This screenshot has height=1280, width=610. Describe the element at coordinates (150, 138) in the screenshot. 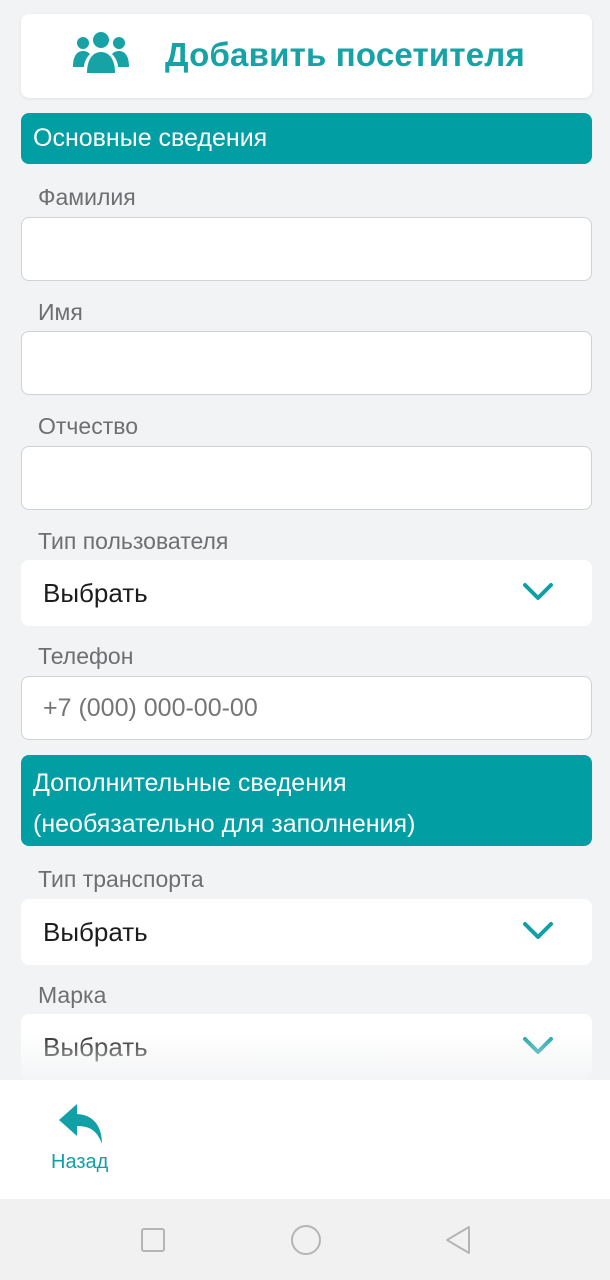

I see `section-title: Основные сведения` at that location.